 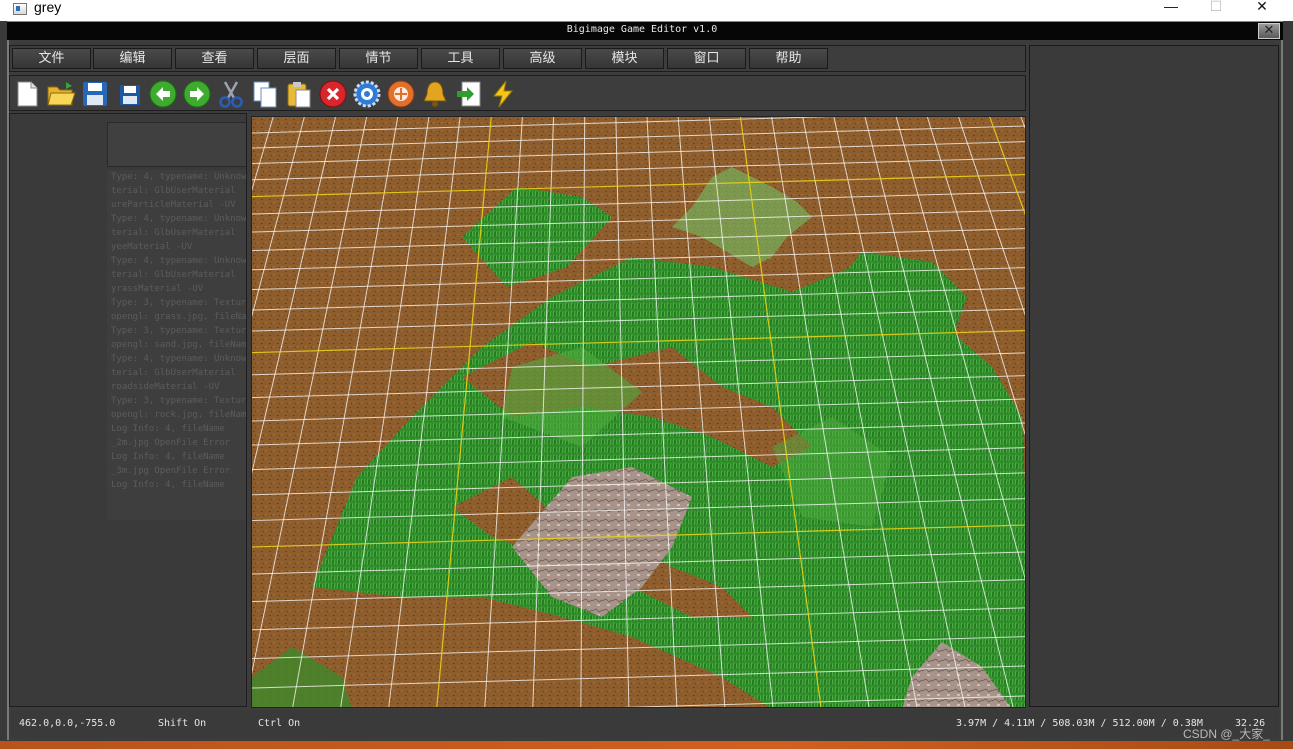 I want to click on copy-button, so click(x=265, y=94).